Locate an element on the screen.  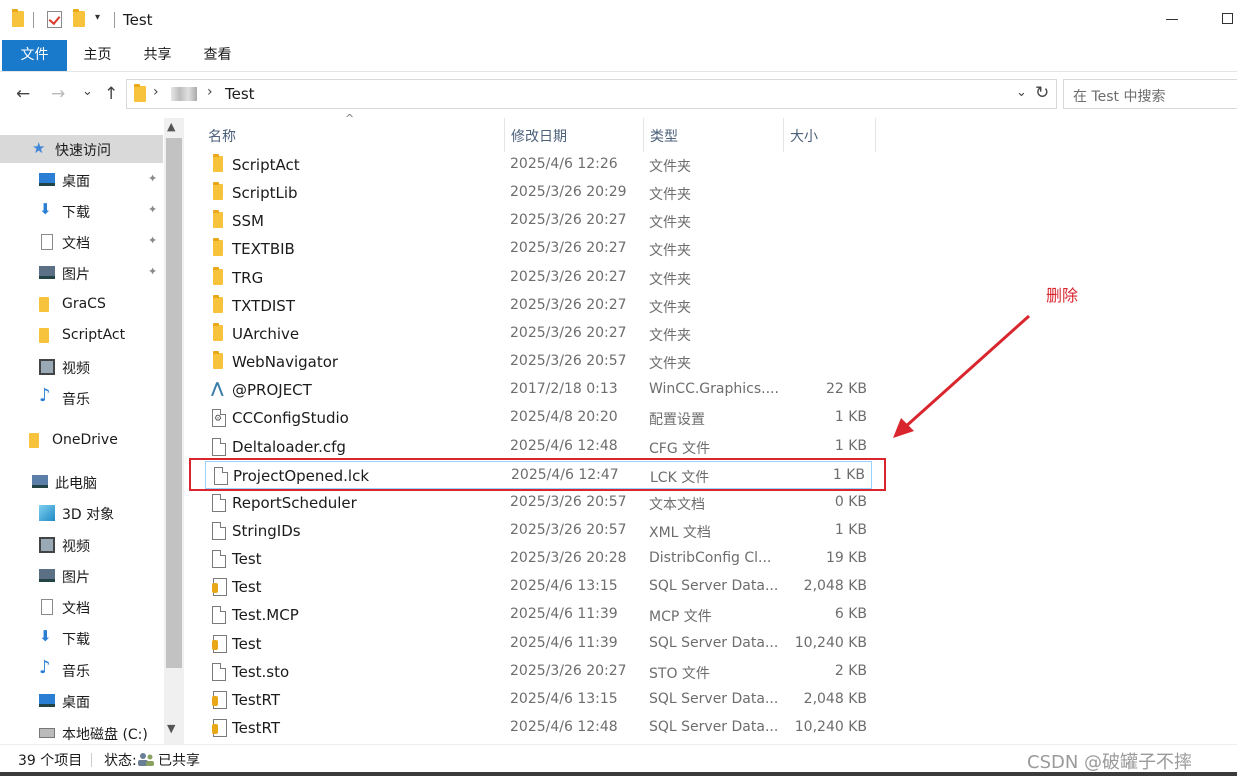
minimize-icon is located at coordinates (1172, 19).